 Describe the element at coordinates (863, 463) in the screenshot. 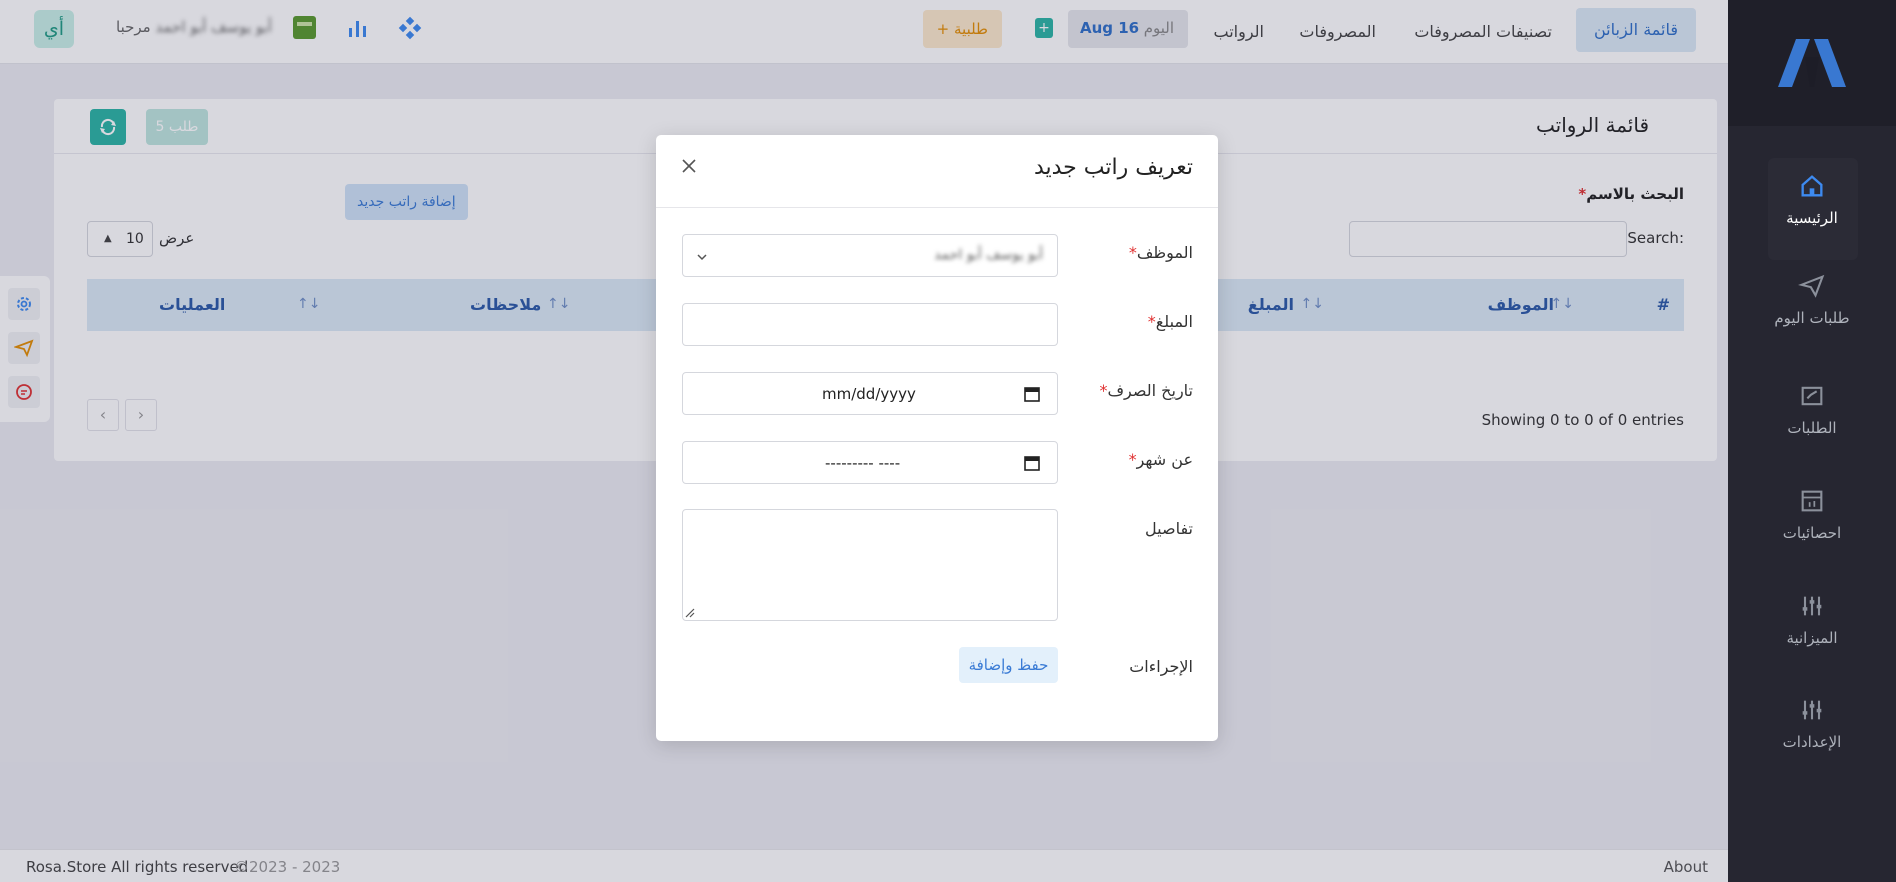

I see `month-placeholder: --------- ----` at that location.